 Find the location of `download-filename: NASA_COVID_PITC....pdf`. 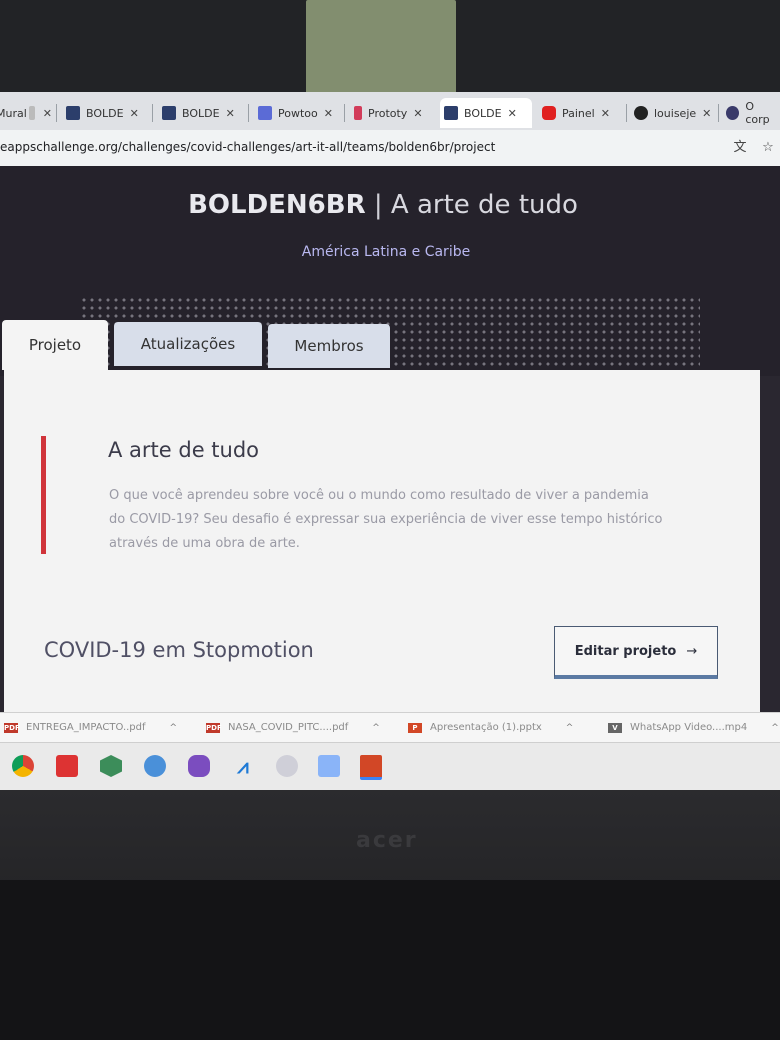

download-filename: NASA_COVID_PITC....pdf is located at coordinates (288, 727).